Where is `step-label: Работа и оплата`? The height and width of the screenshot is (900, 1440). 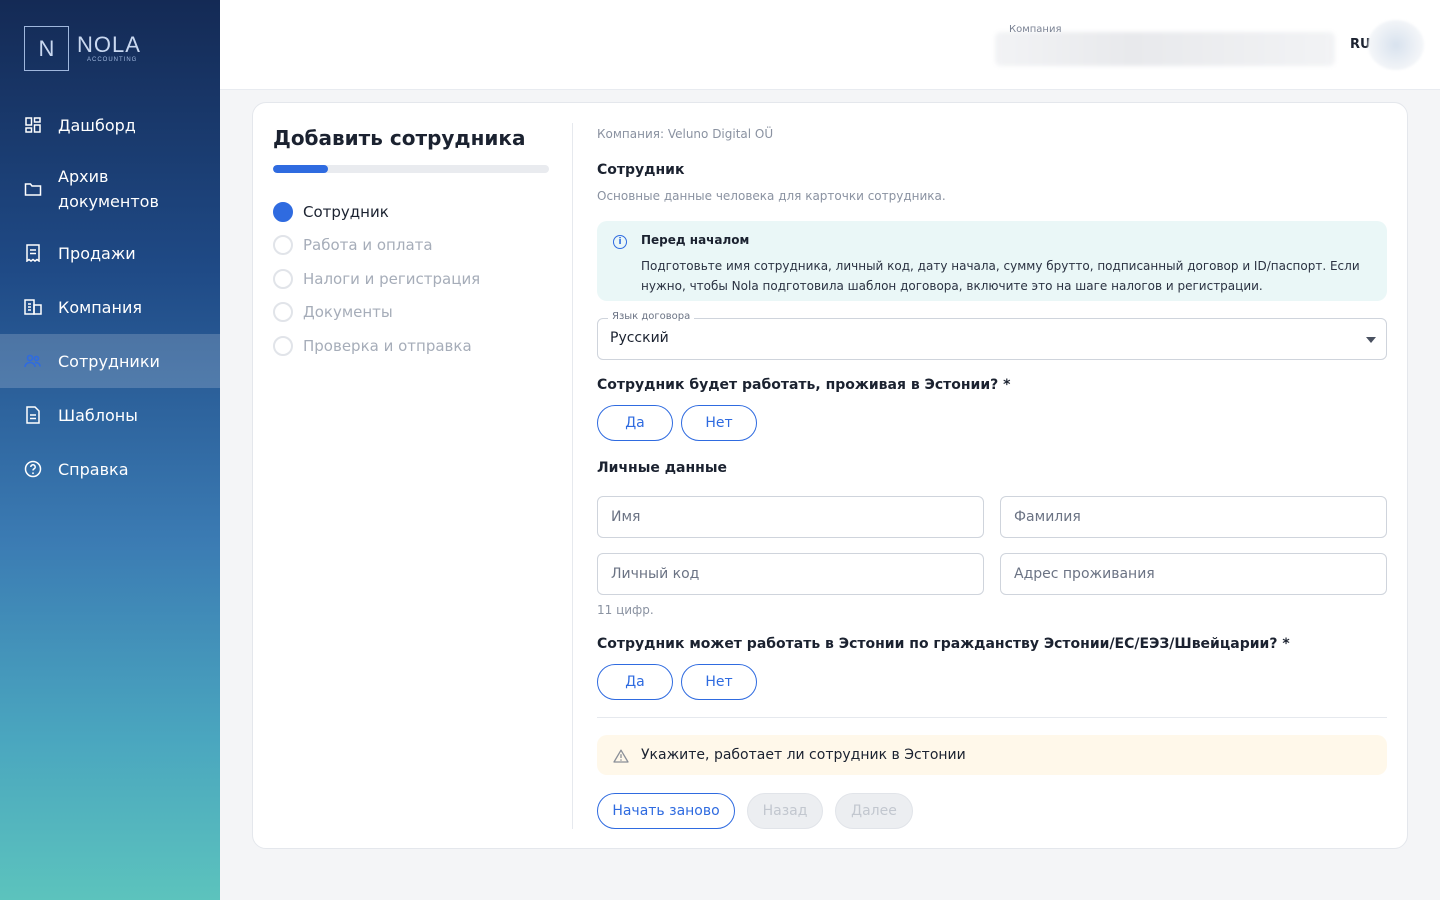 step-label: Работа и оплата is located at coordinates (368, 245).